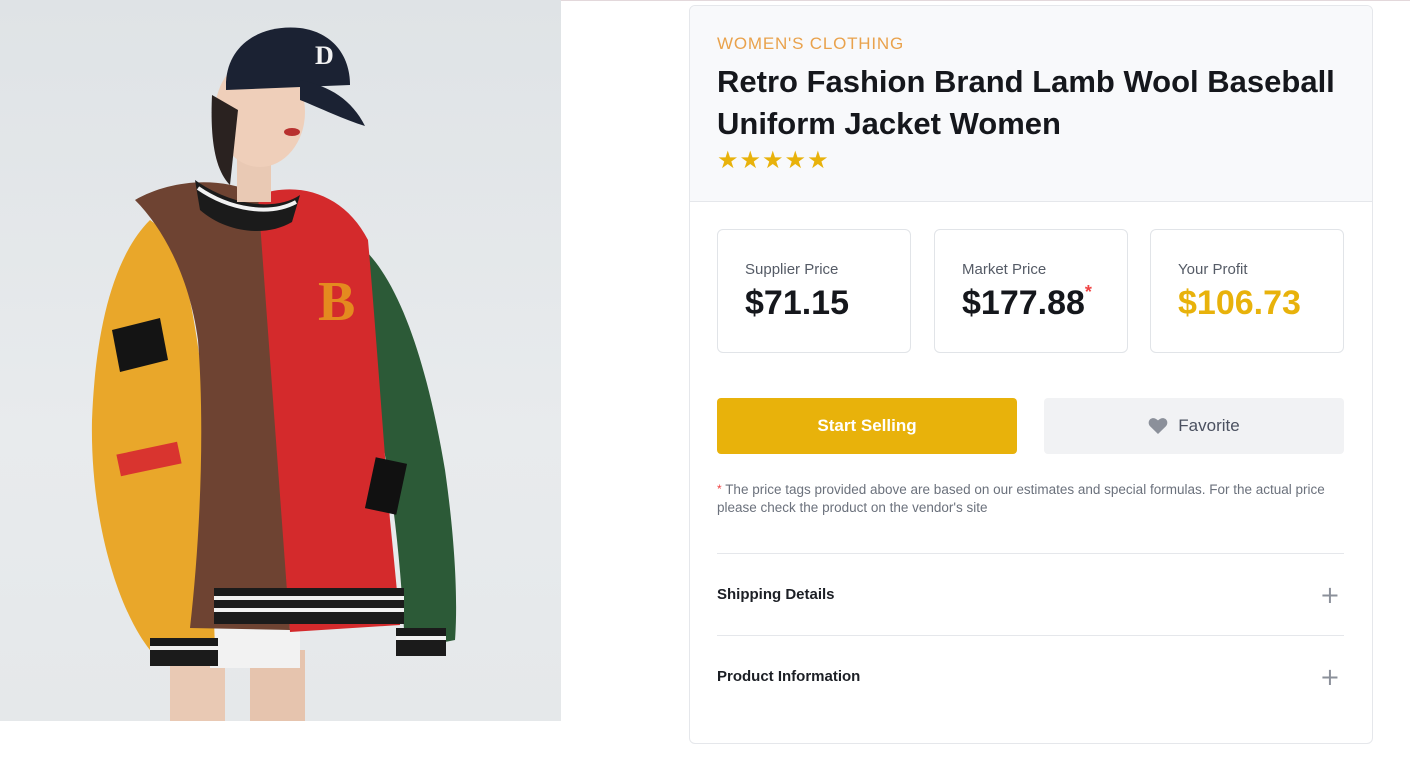  What do you see at coordinates (1158, 426) in the screenshot?
I see `heart-icon` at bounding box center [1158, 426].